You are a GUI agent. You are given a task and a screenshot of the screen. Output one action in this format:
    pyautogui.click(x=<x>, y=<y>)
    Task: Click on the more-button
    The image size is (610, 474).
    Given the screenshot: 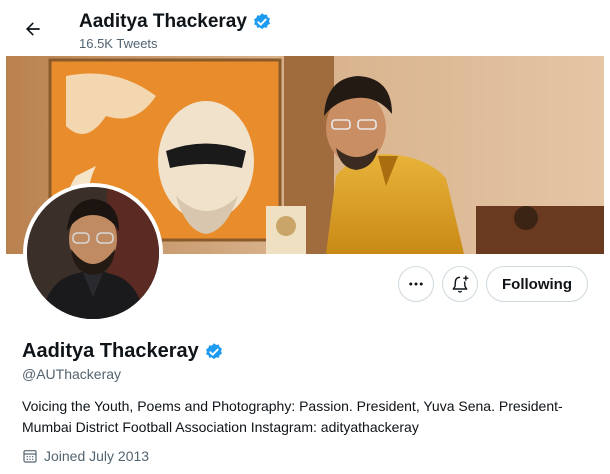 What is the action you would take?
    pyautogui.click(x=416, y=284)
    